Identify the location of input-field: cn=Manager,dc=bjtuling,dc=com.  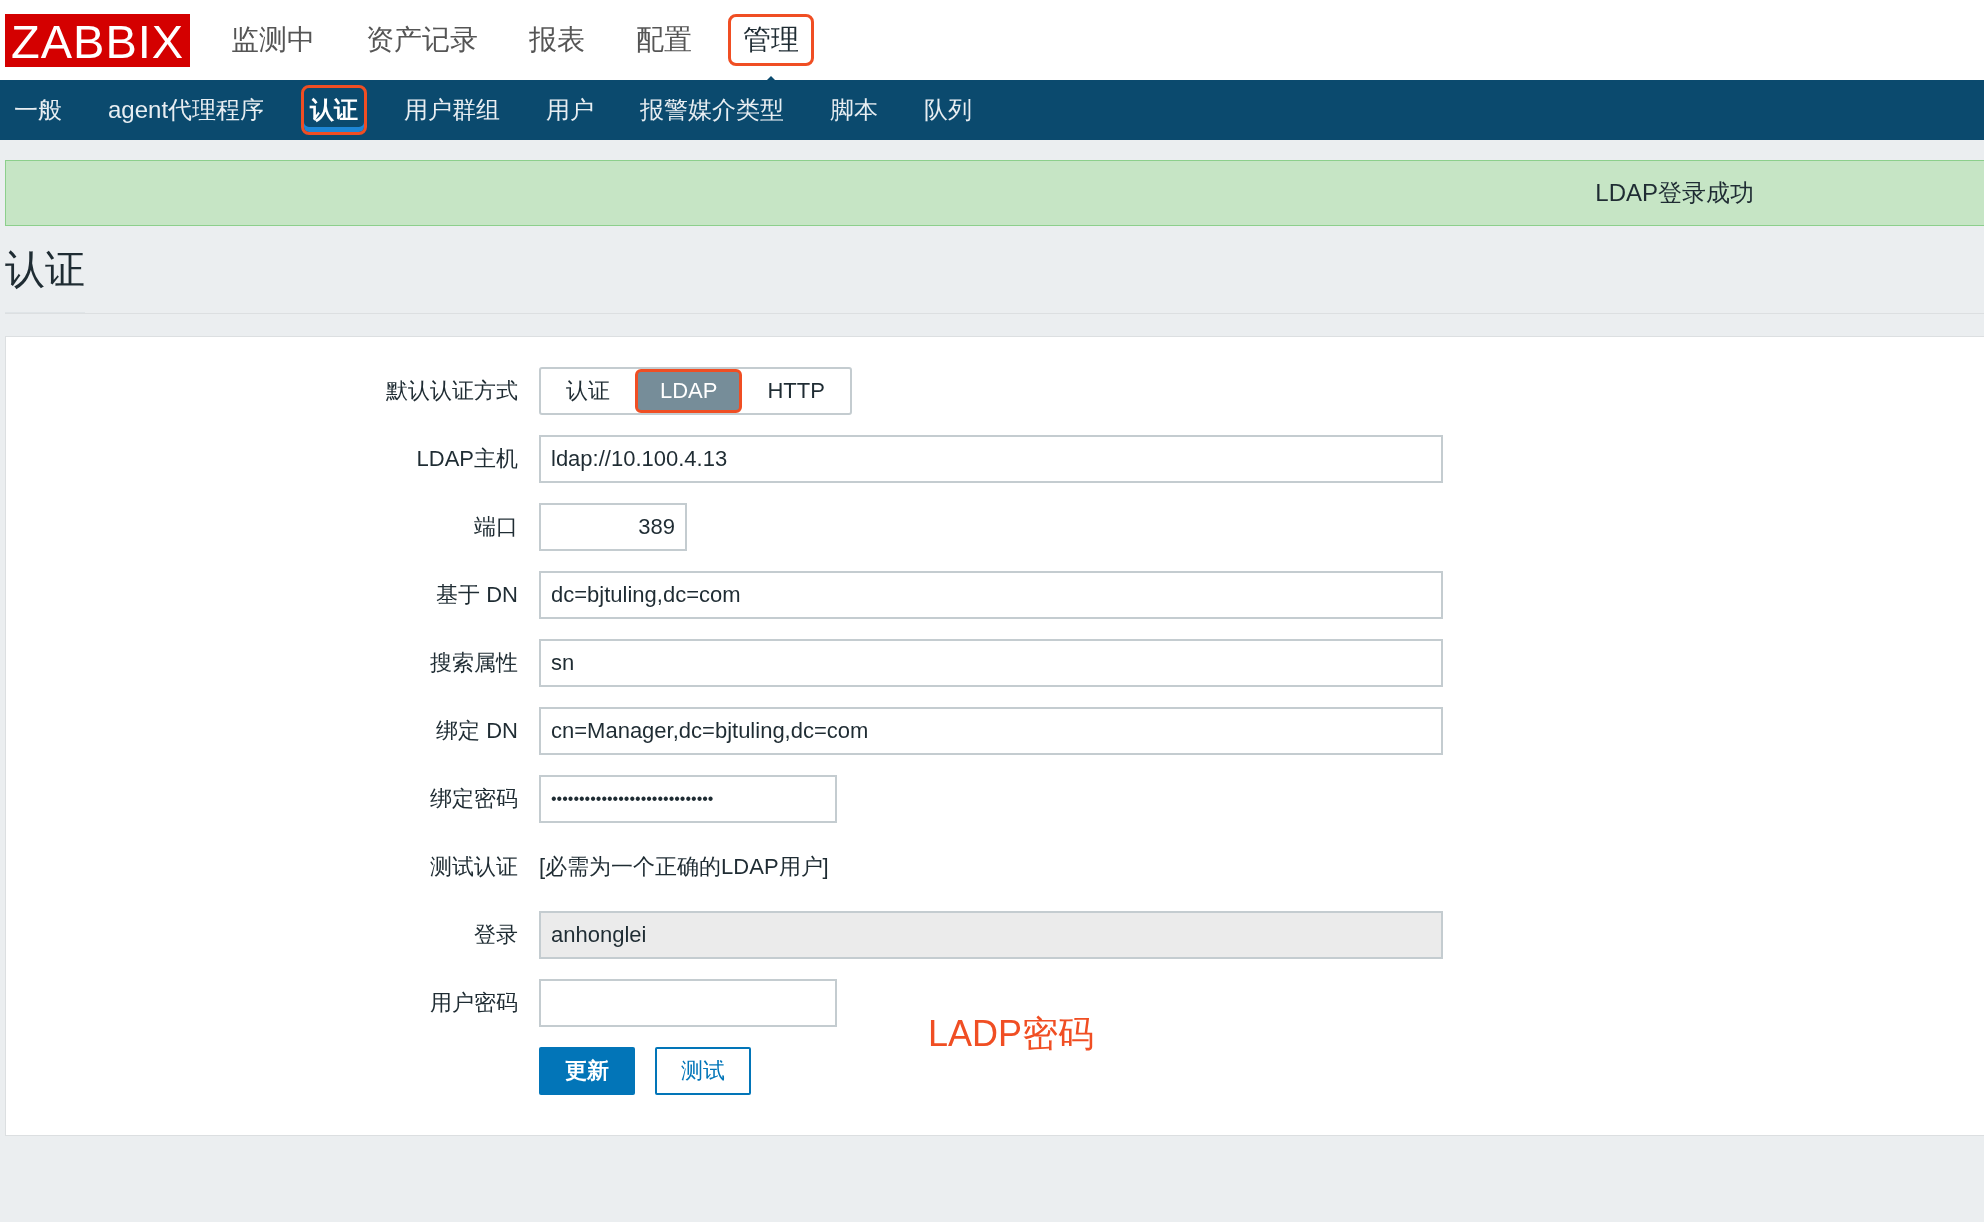
(991, 731).